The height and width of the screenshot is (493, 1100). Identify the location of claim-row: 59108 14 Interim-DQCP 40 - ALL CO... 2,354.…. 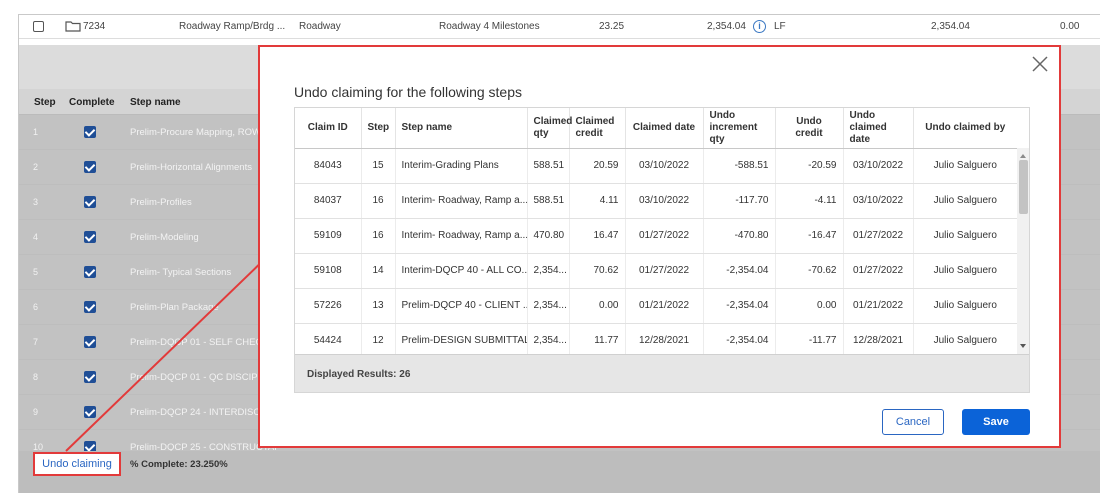
(656, 271).